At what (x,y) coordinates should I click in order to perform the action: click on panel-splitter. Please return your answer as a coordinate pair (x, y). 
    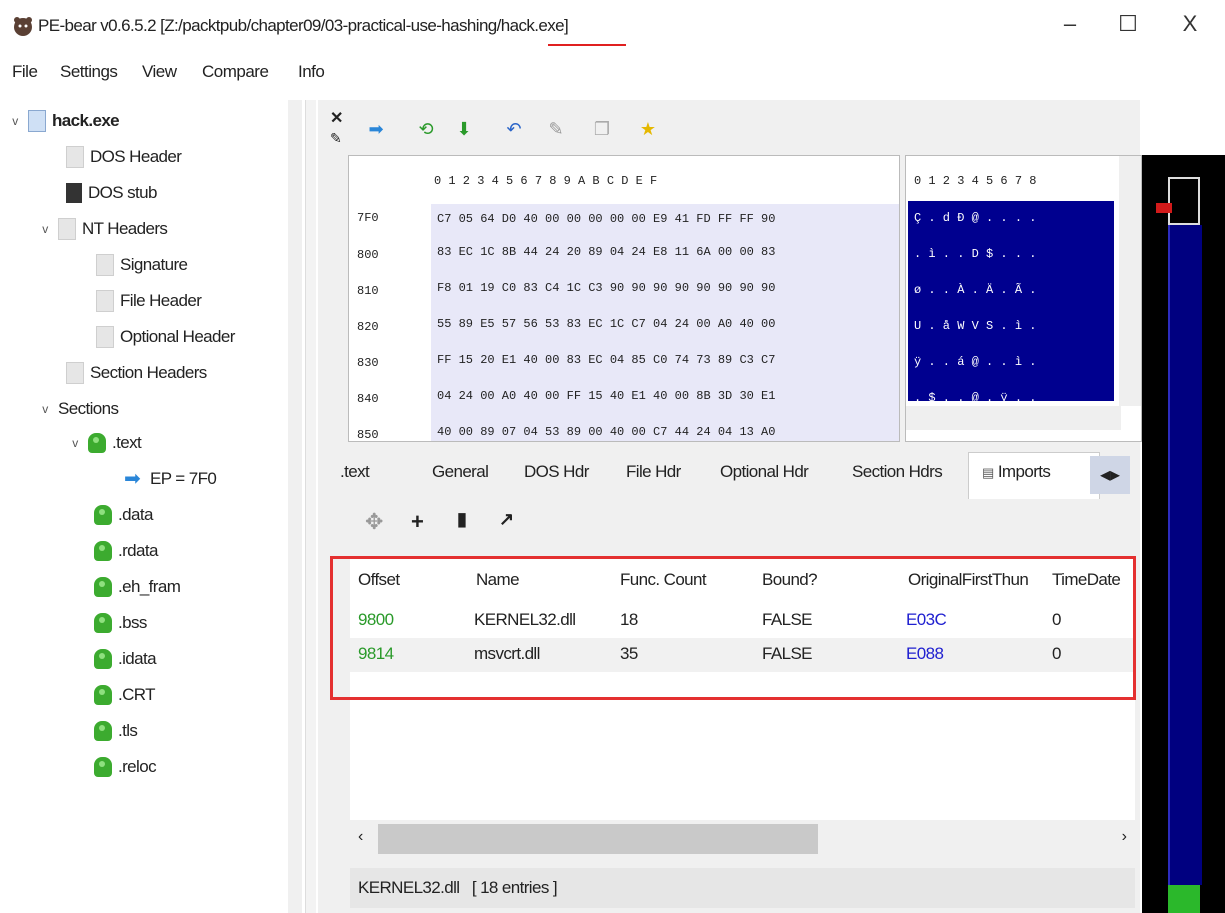
    Looking at the image, I should click on (310, 506).